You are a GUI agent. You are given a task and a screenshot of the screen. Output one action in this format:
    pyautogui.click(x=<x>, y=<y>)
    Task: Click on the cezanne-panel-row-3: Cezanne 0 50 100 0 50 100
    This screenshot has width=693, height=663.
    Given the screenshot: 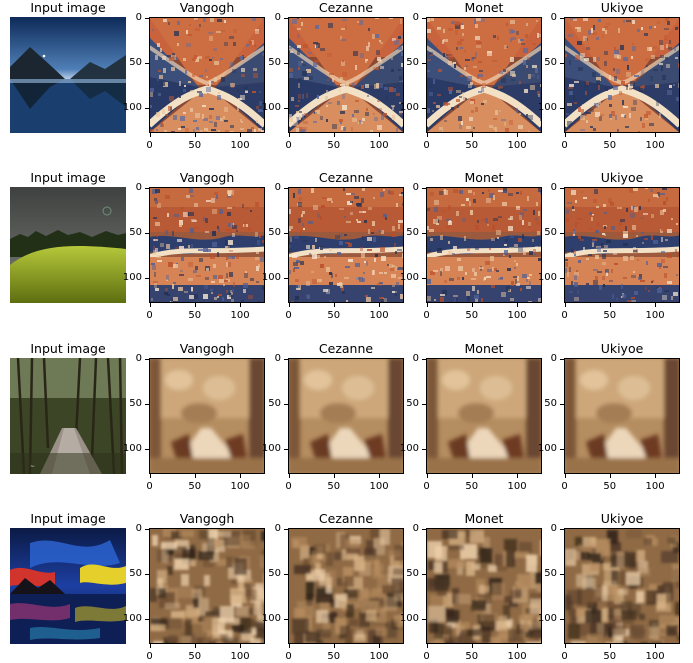 What is the action you would take?
    pyautogui.click(x=333, y=416)
    